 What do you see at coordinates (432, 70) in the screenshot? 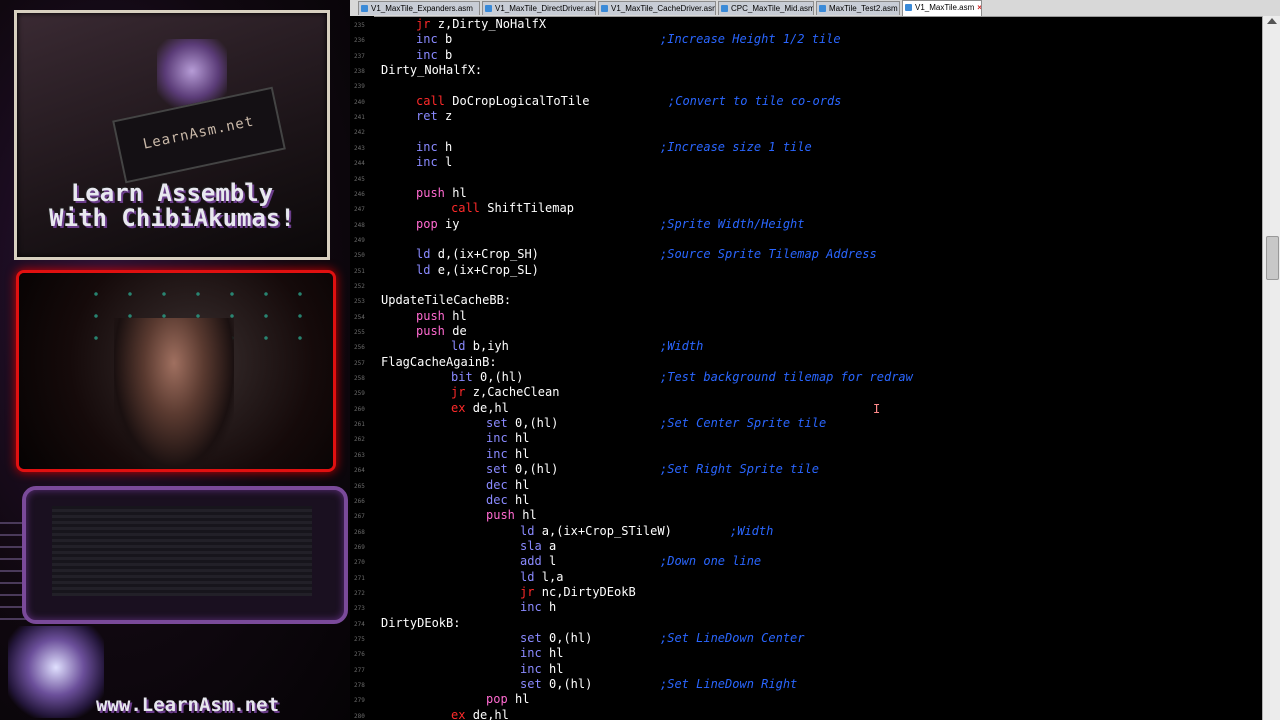
I see `code-label: Dirty_NoHalfX:` at bounding box center [432, 70].